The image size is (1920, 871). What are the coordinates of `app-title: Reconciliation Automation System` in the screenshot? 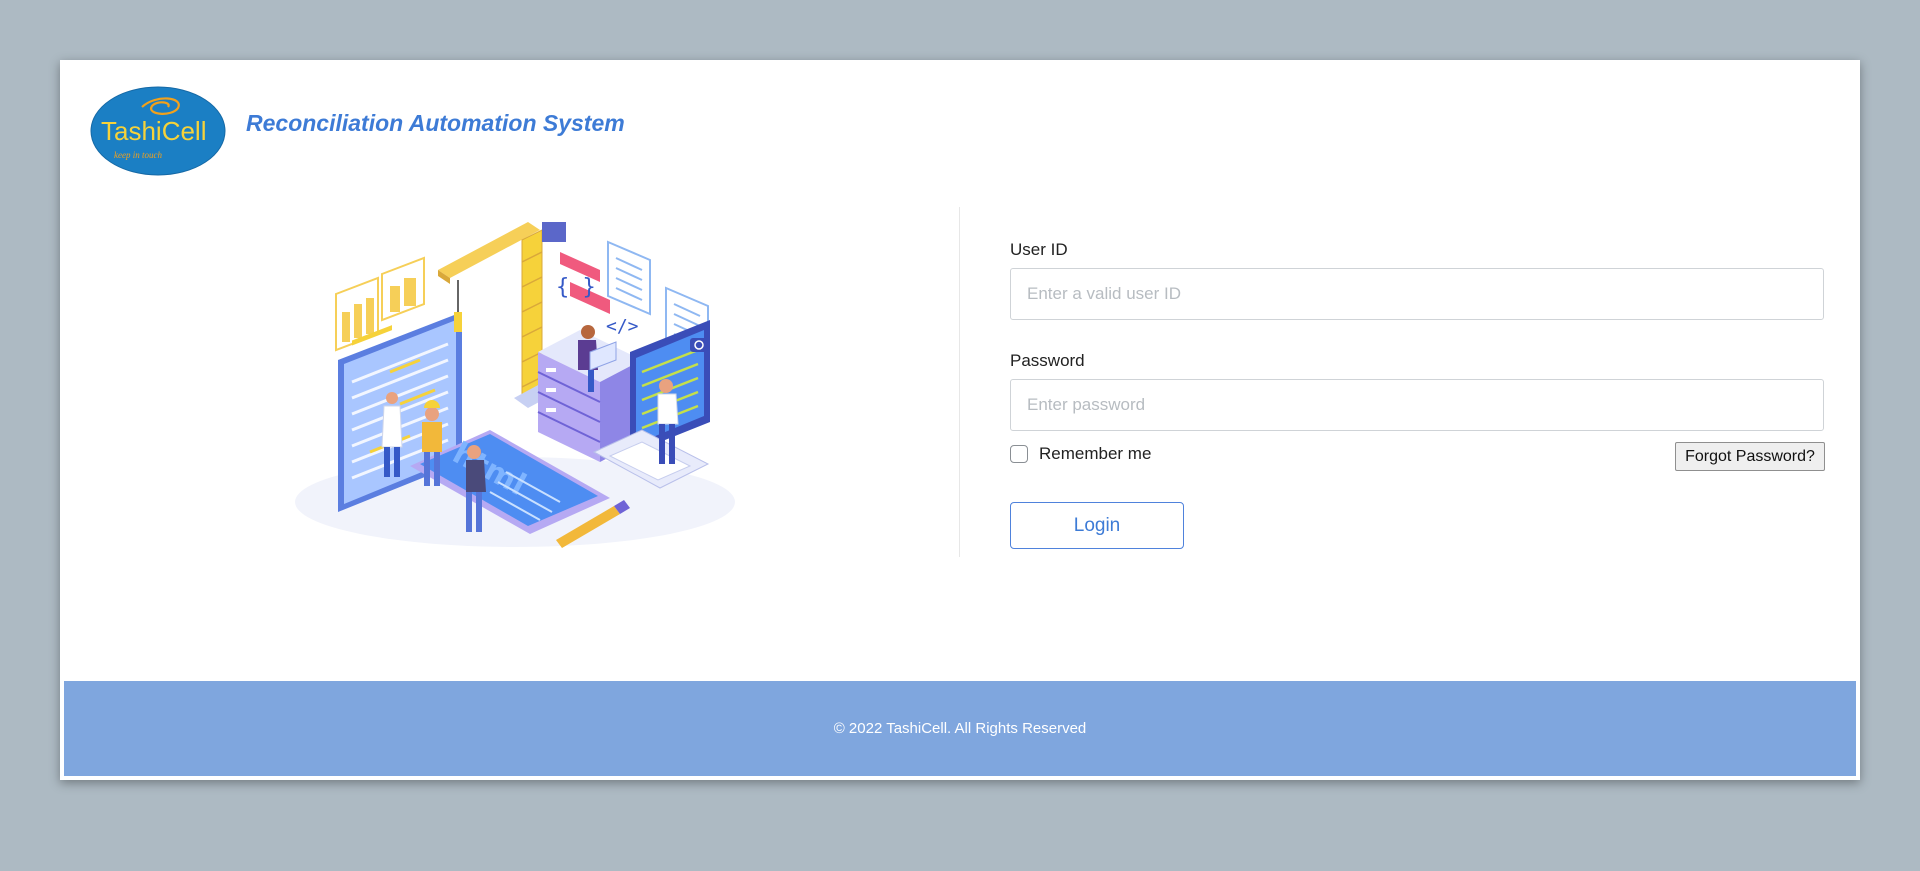 It's located at (435, 123).